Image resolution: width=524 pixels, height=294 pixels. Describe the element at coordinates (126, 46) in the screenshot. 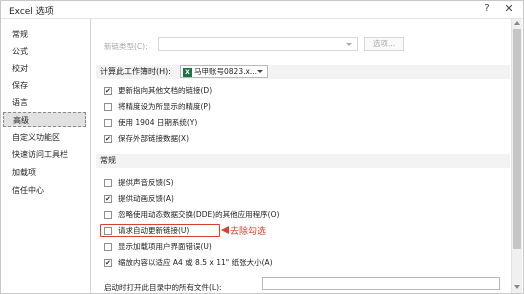

I see `link-type-label: 新链类型(C):` at that location.